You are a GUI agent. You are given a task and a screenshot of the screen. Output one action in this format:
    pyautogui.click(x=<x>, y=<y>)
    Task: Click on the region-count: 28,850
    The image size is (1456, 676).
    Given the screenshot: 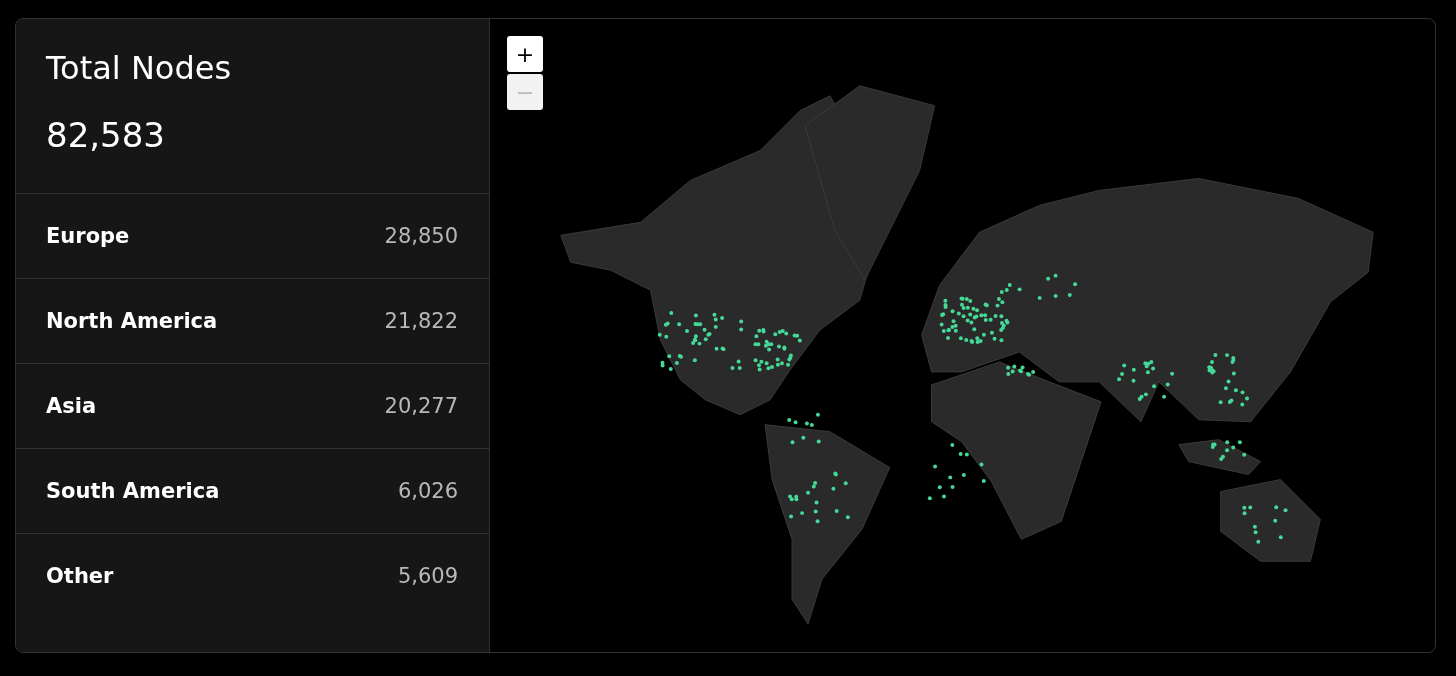 What is the action you would take?
    pyautogui.click(x=421, y=236)
    